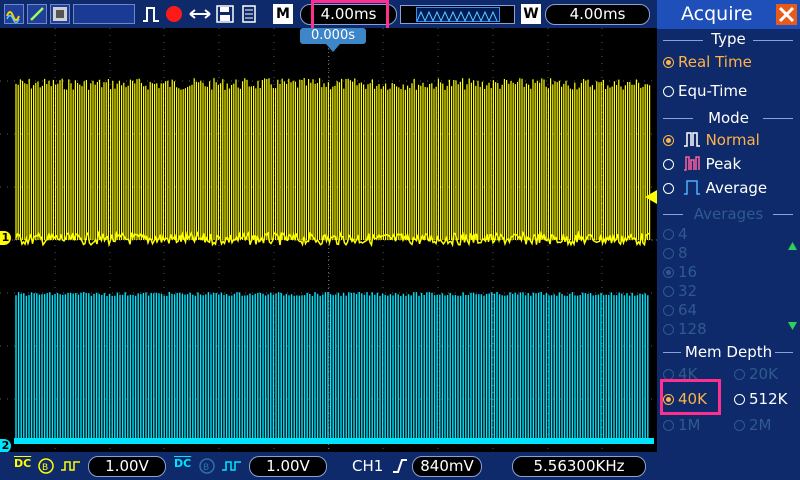 The image size is (800, 480). What do you see at coordinates (447, 466) in the screenshot?
I see `trigger-level: 840mV` at bounding box center [447, 466].